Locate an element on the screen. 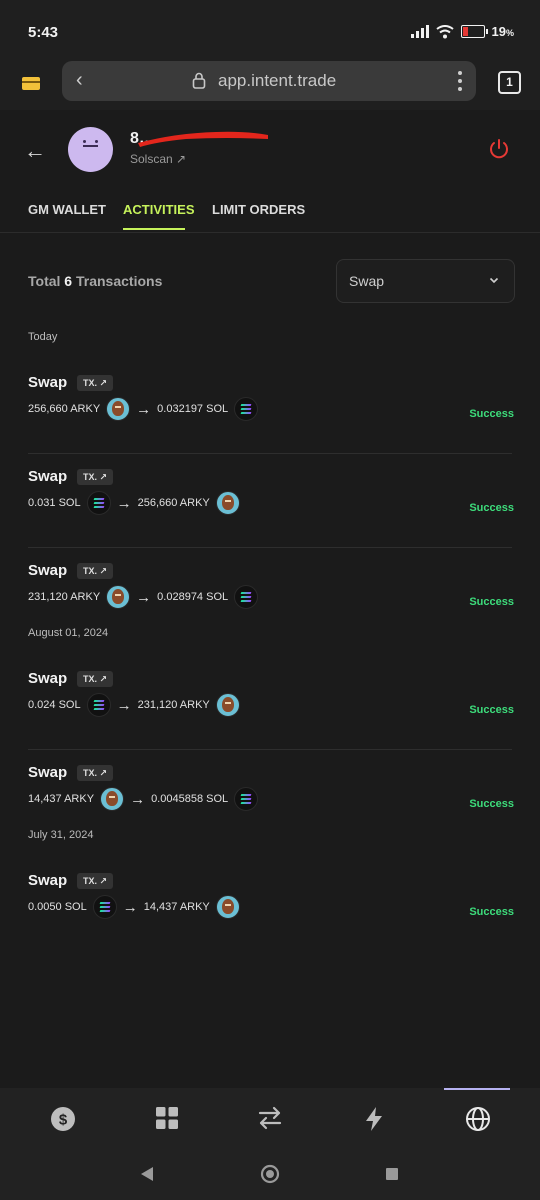  to-amount: 0.0045858 SOL is located at coordinates (190, 799).